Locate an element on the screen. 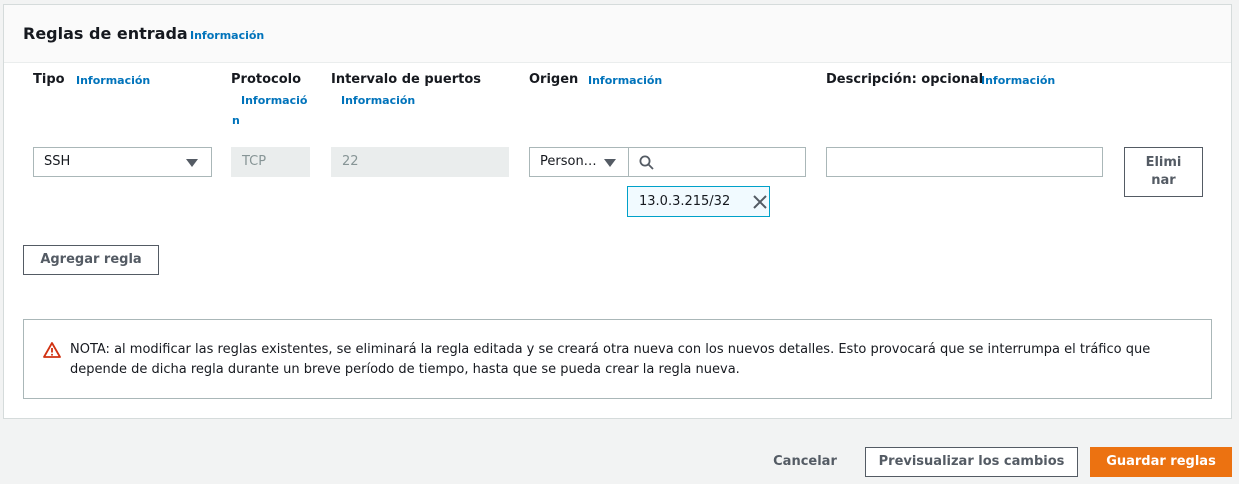 This screenshot has width=1239, height=484. tipo-select-value: SSH is located at coordinates (57, 161).